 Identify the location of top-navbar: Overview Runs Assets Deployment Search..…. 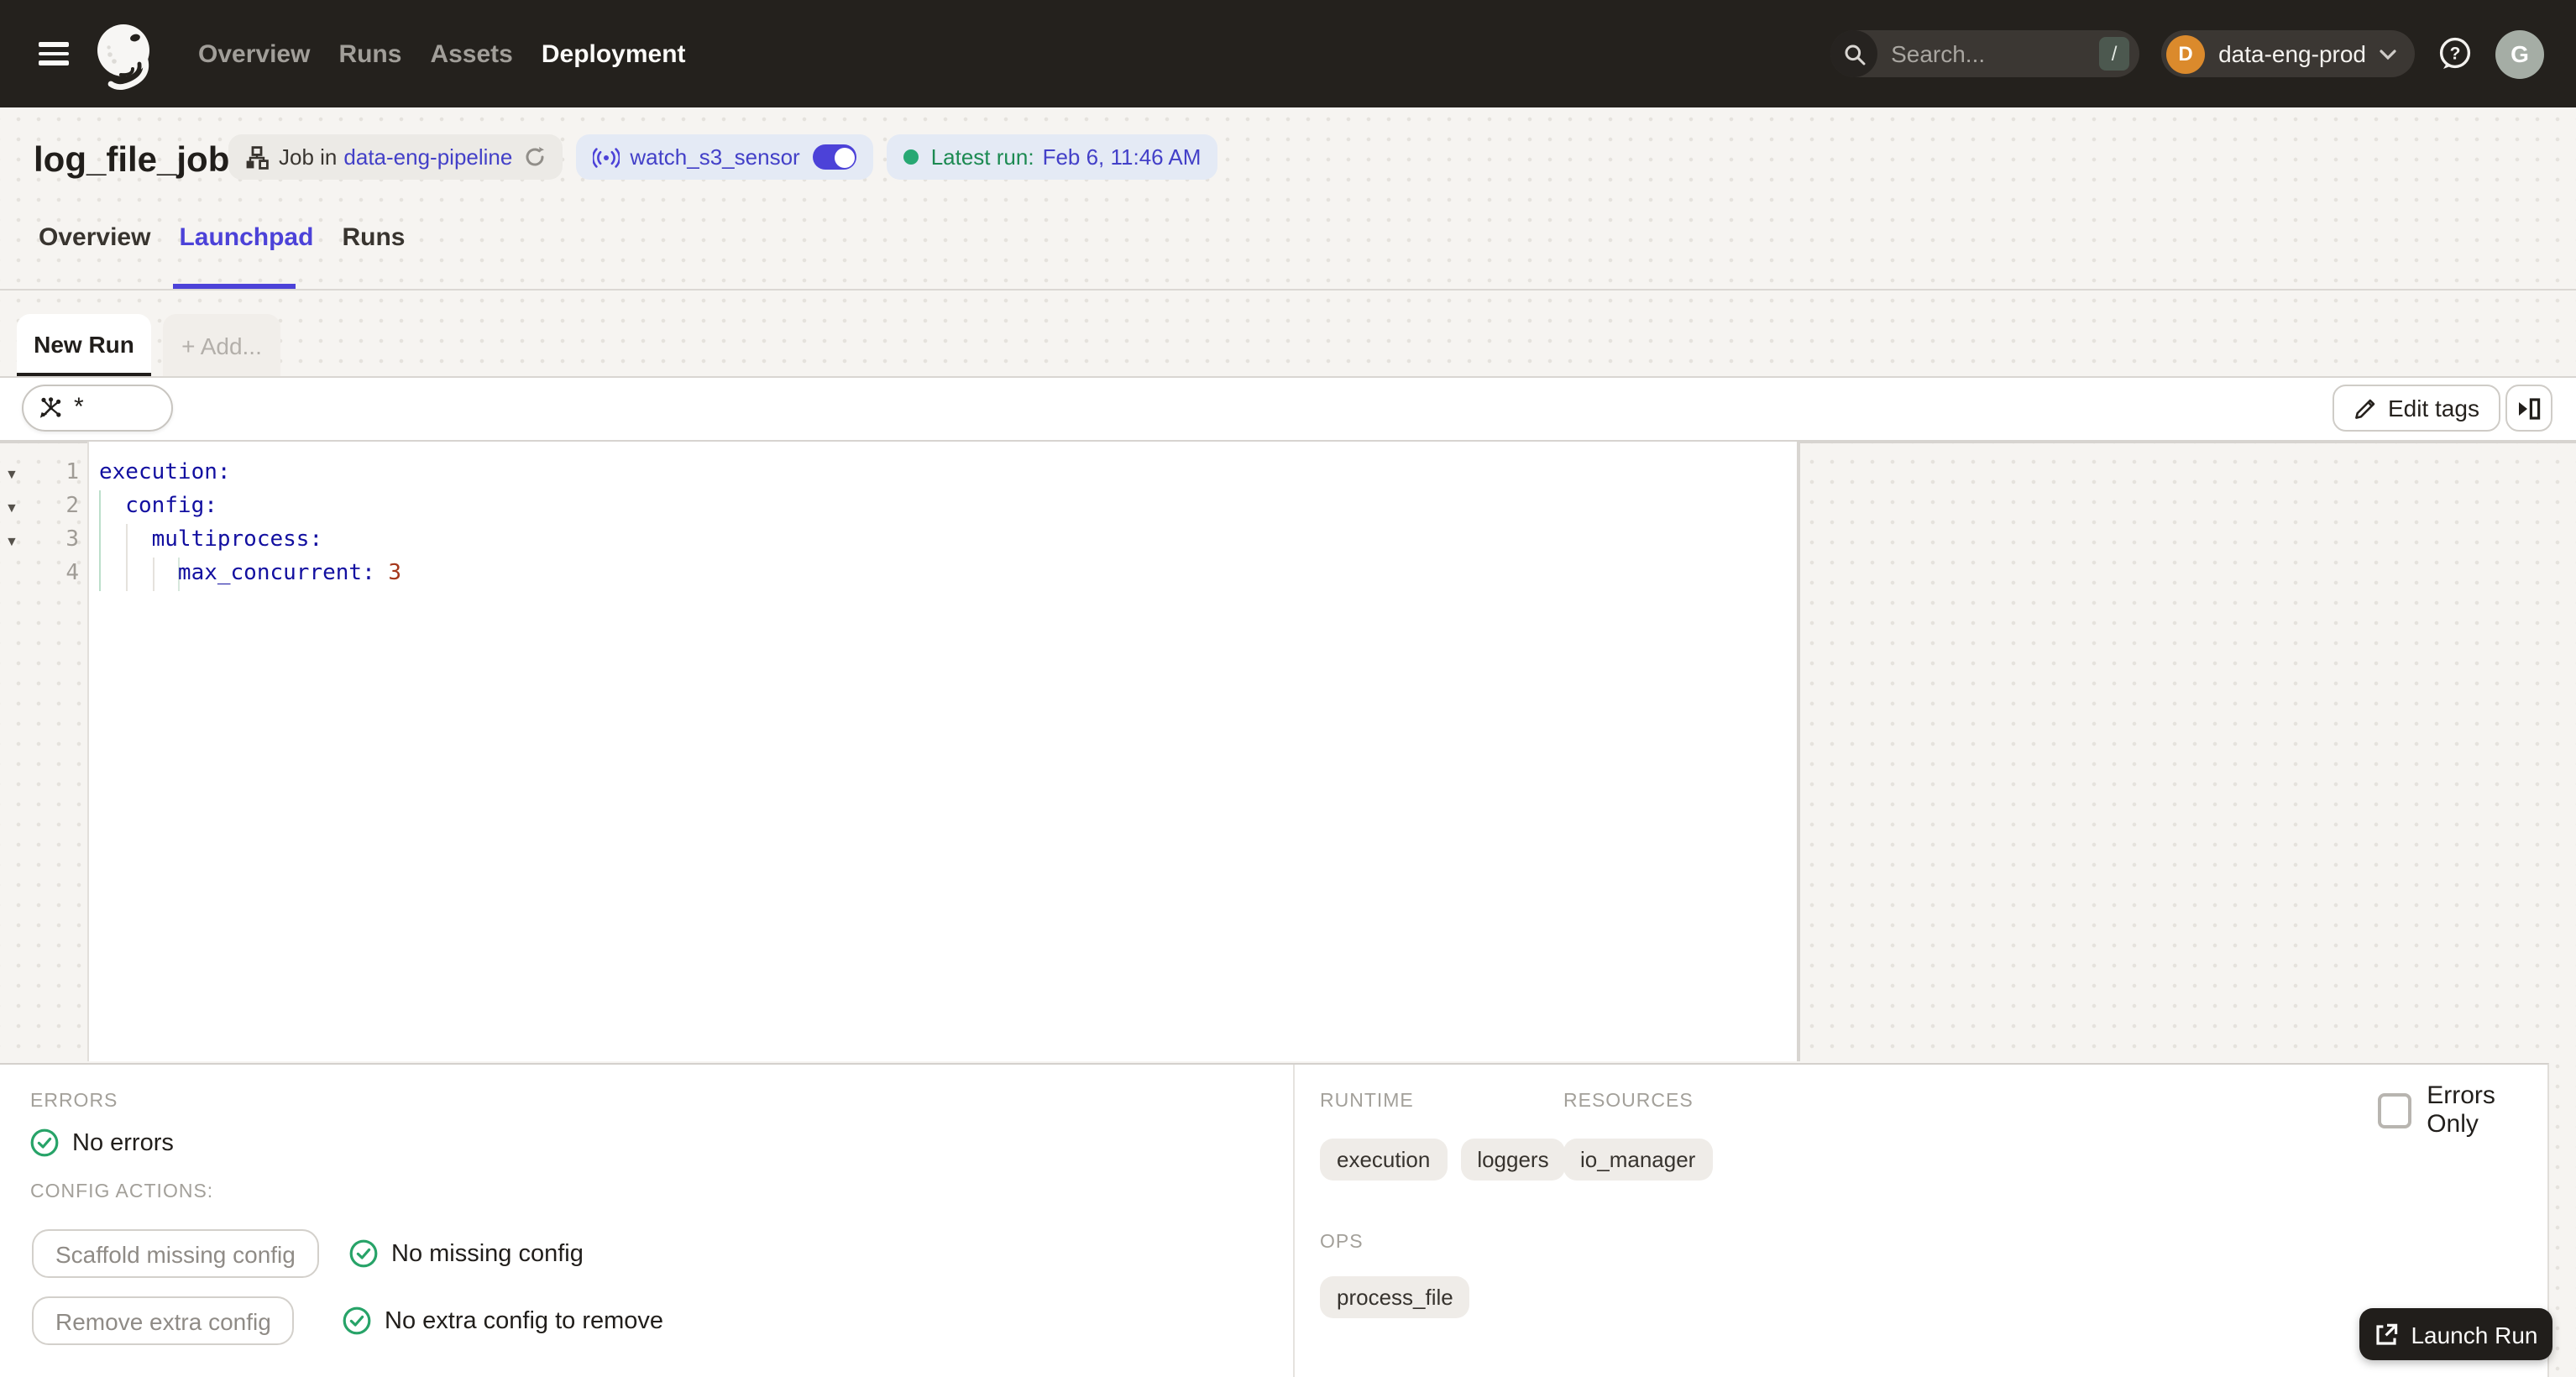
(1288, 53).